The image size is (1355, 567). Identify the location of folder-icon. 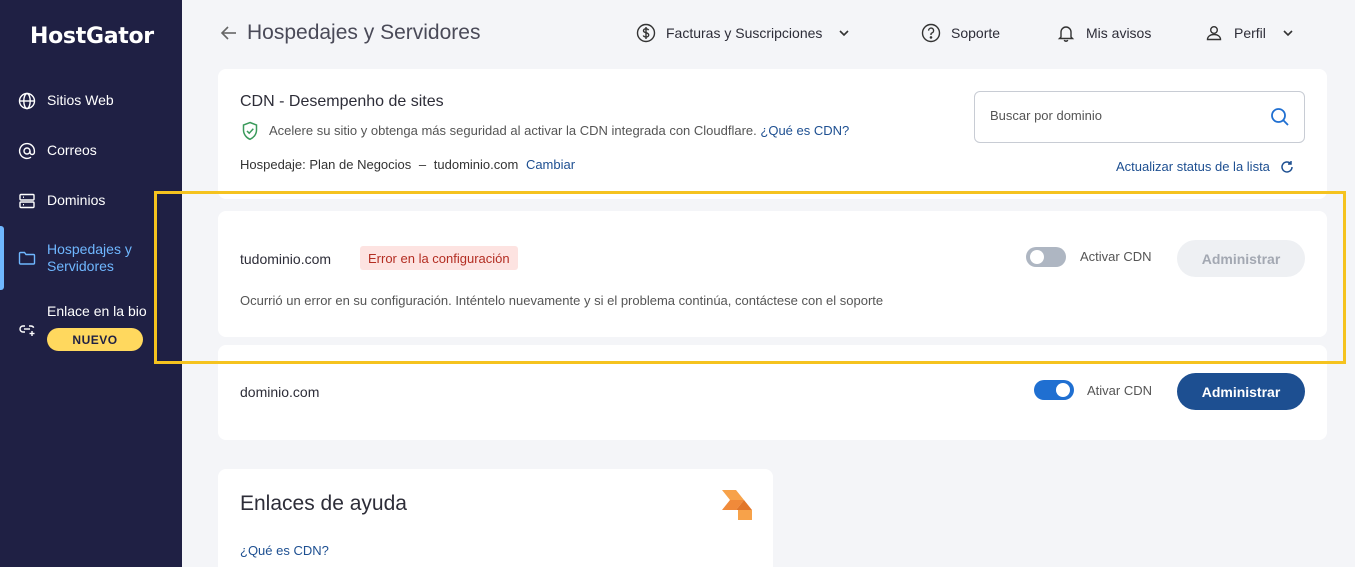
(27, 258).